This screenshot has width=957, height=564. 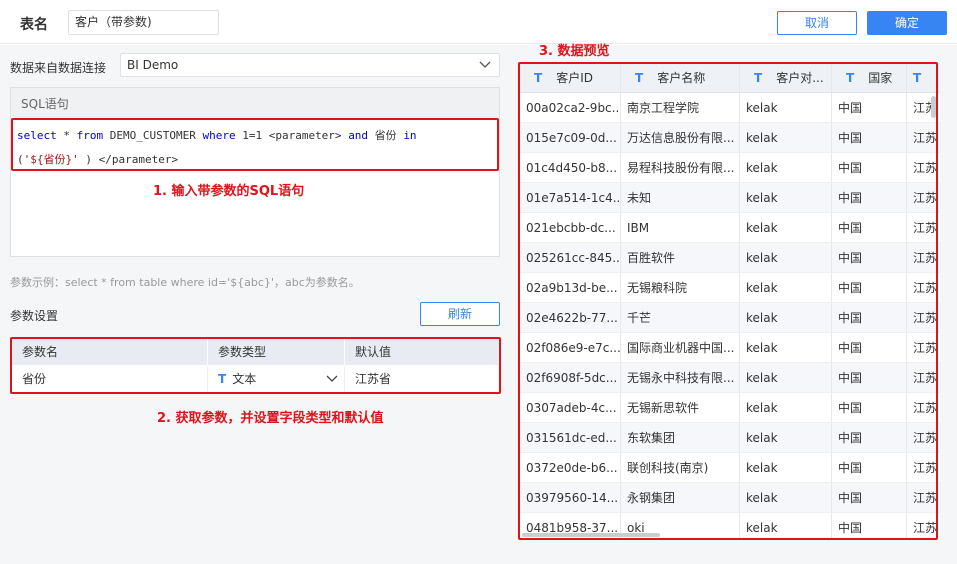 I want to click on dialog-header: 表名 客户（带参数) 取消 确定, so click(x=478, y=22).